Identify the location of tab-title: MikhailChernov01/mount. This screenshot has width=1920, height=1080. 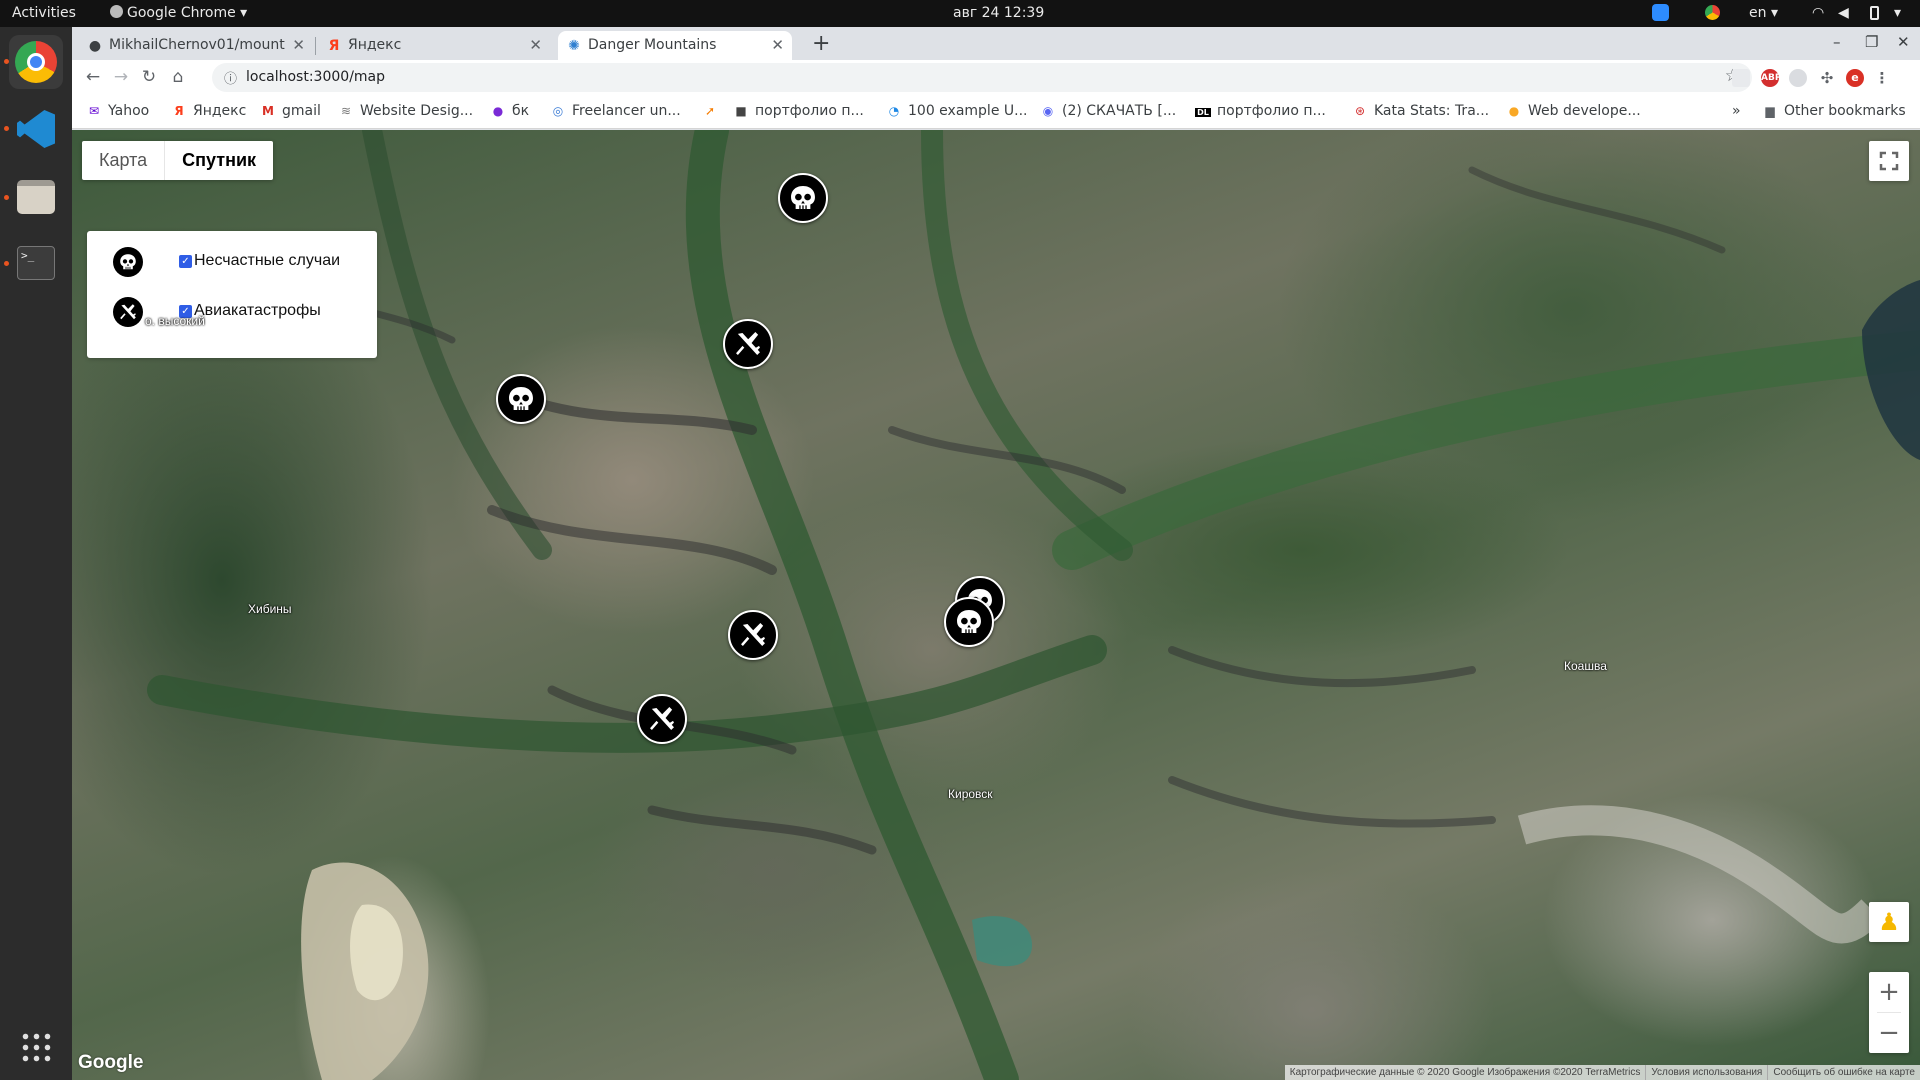
(197, 45).